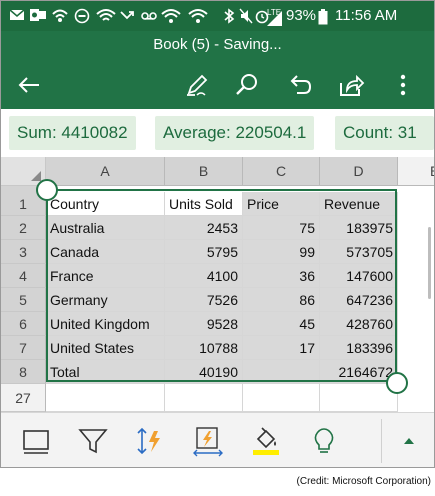 The width and height of the screenshot is (435, 496). Describe the element at coordinates (384, 133) in the screenshot. I see `stat-count: Count: 31` at that location.